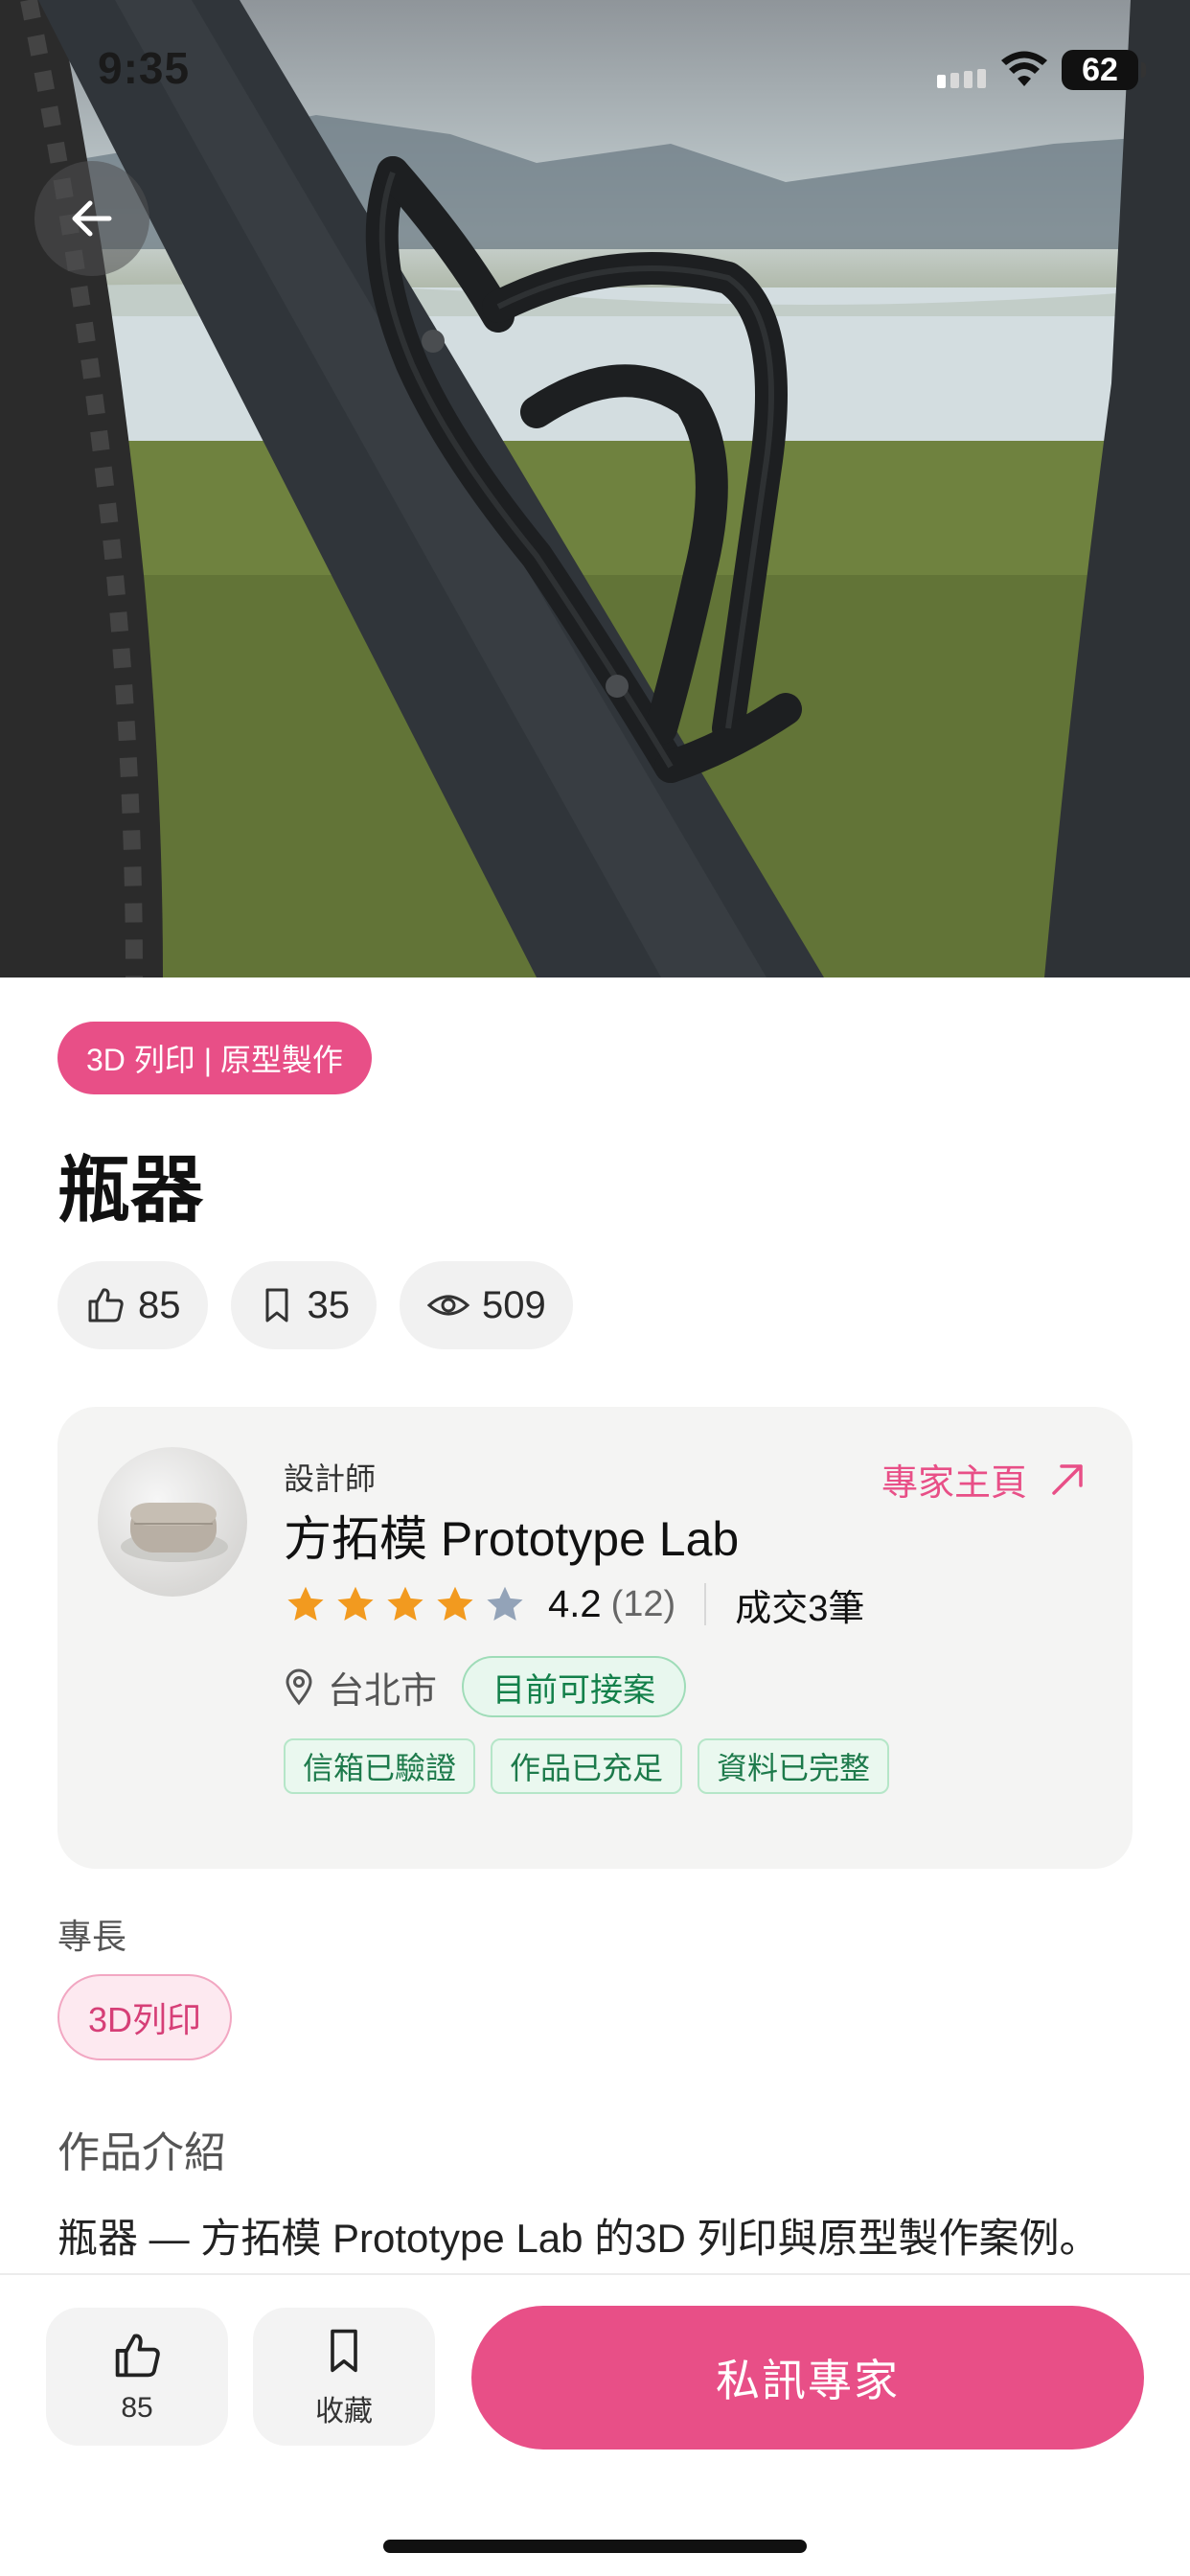 The width and height of the screenshot is (1190, 2576). I want to click on status-time: 9:35, so click(144, 68).